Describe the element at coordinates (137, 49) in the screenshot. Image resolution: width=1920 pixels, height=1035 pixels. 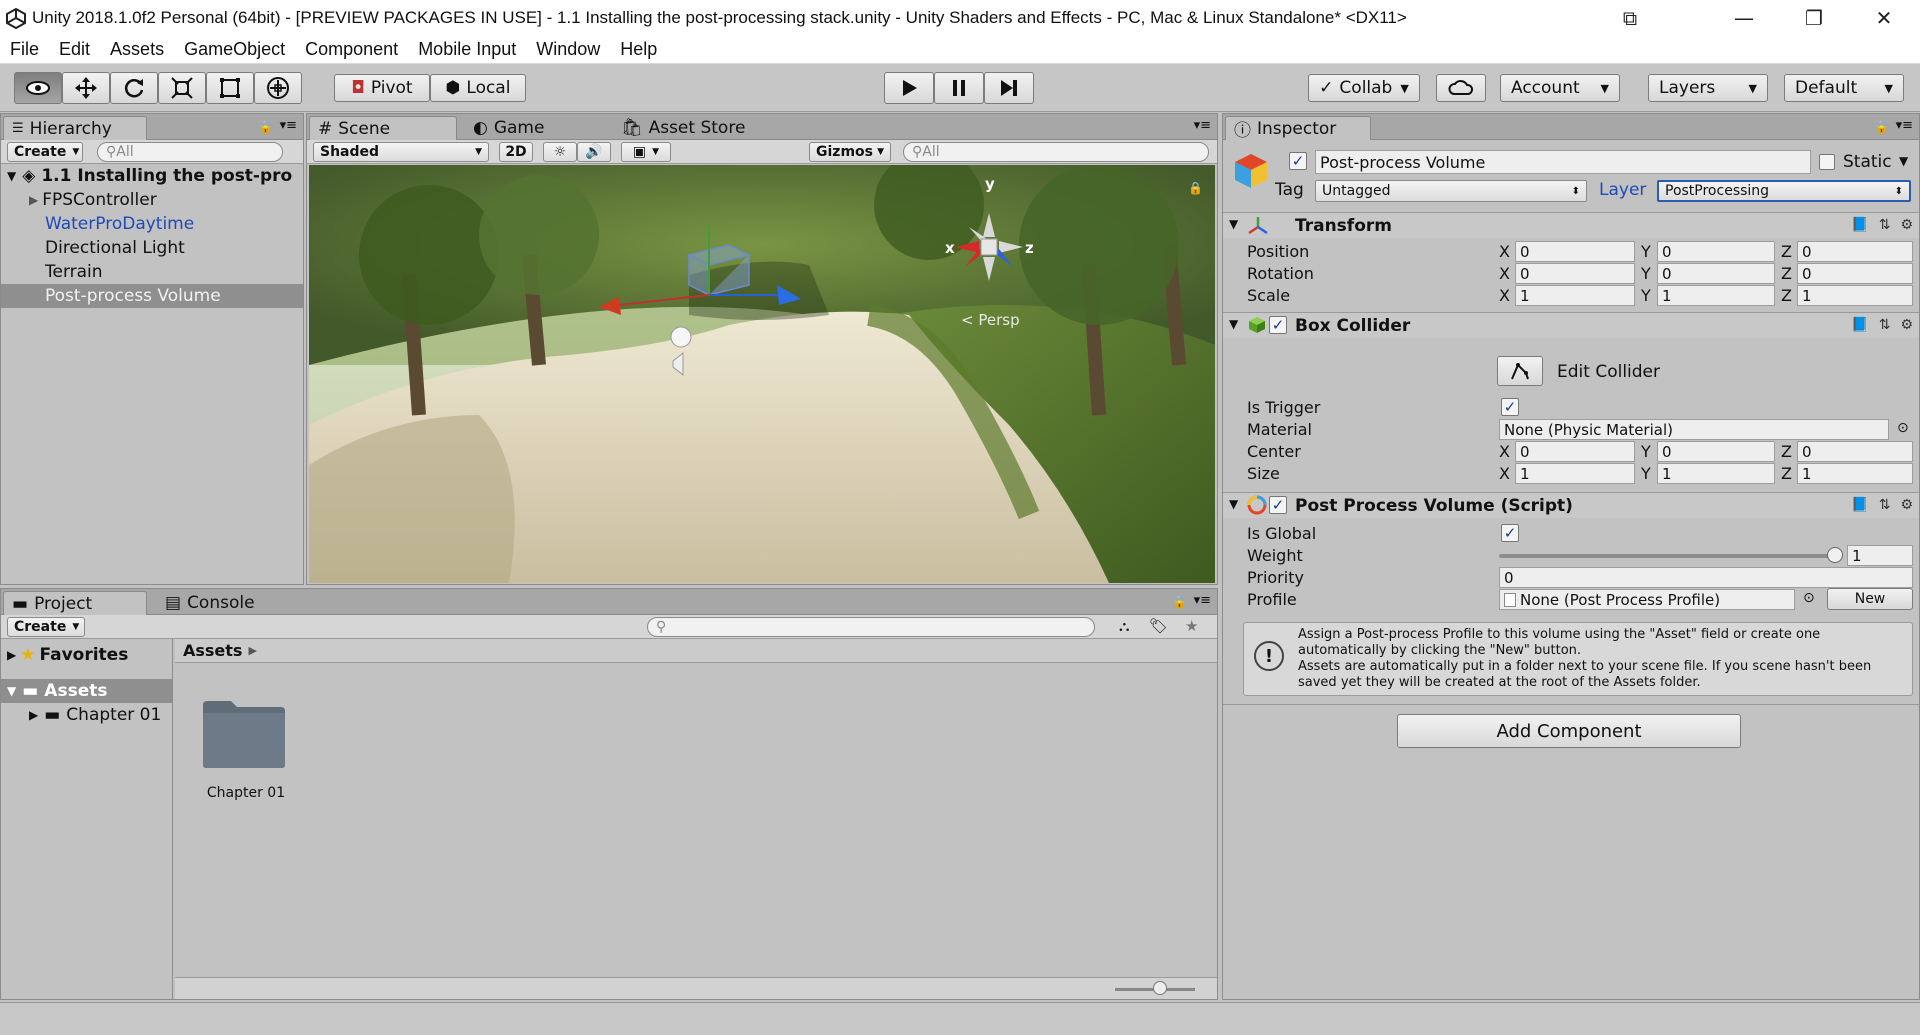
I see `menu-assets: Assets` at that location.